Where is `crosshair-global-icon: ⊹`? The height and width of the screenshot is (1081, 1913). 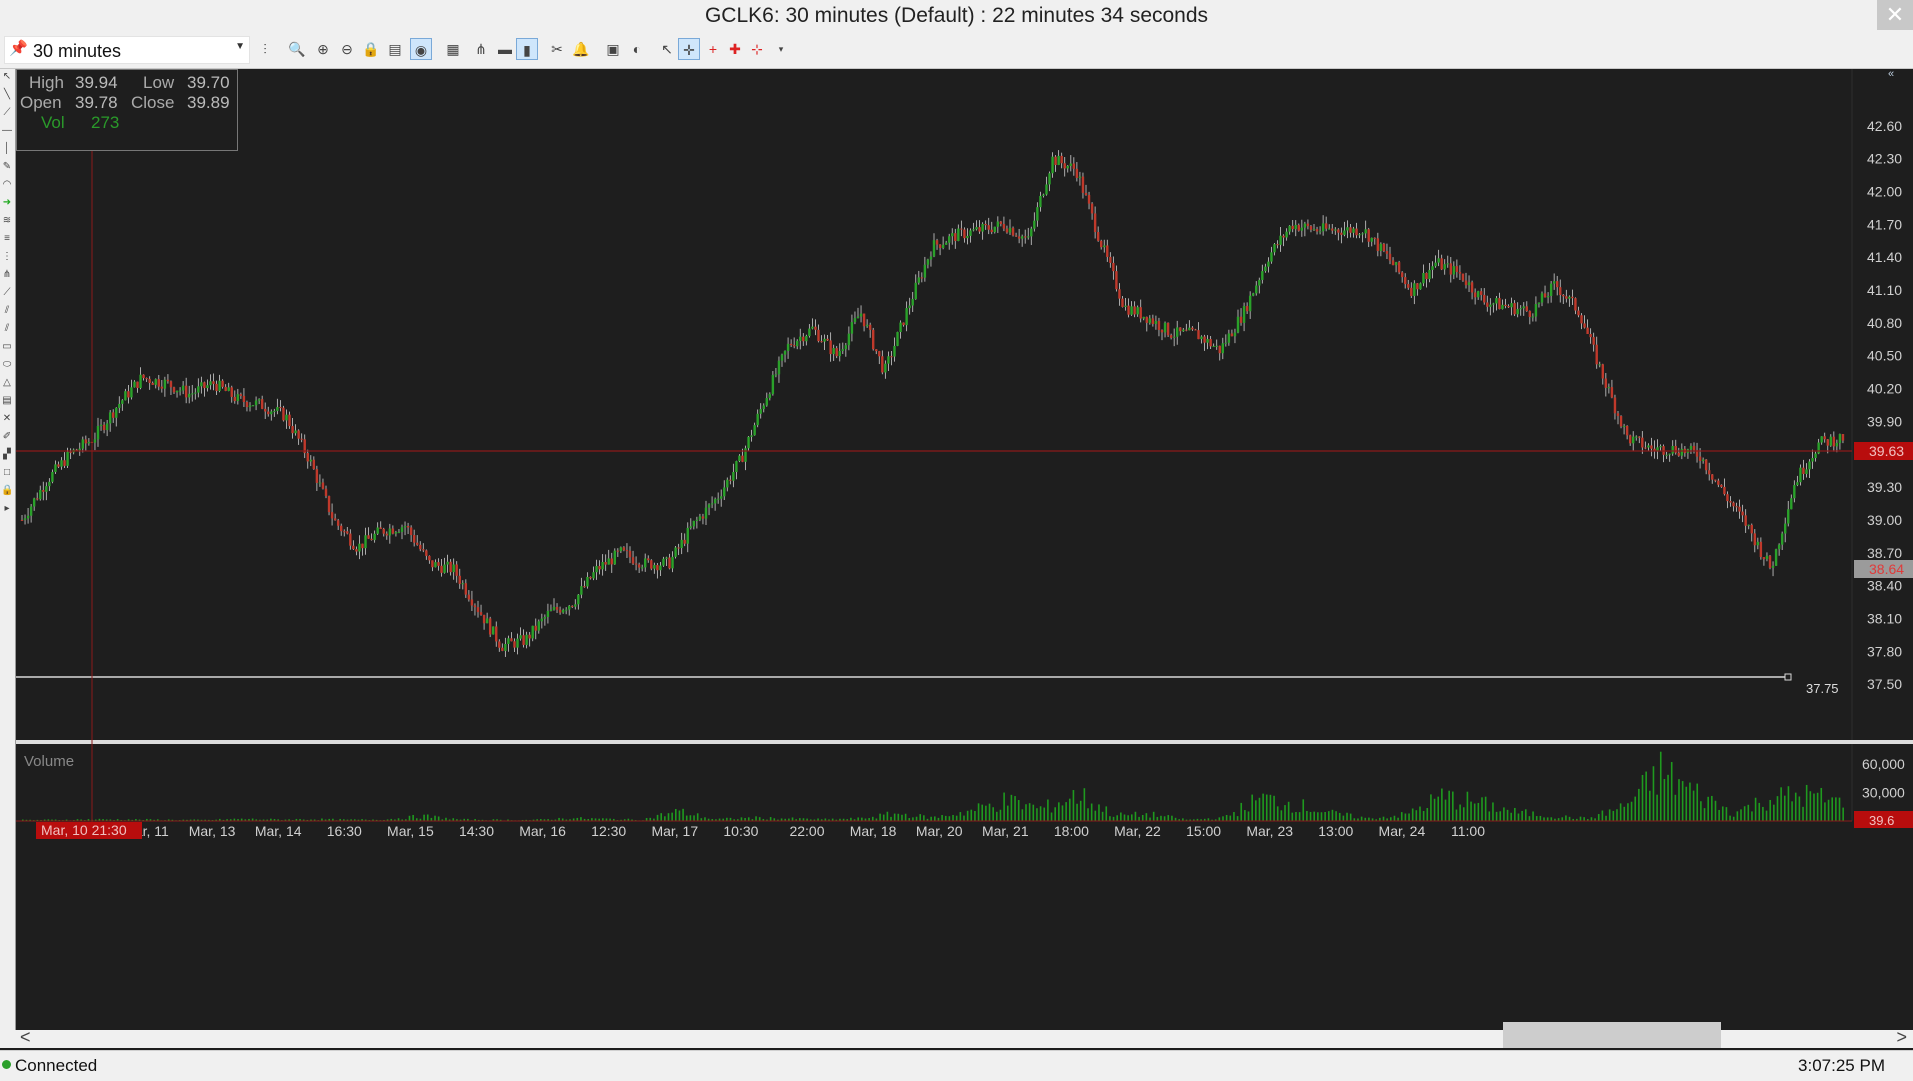
crosshair-global-icon: ⊹ is located at coordinates (757, 49).